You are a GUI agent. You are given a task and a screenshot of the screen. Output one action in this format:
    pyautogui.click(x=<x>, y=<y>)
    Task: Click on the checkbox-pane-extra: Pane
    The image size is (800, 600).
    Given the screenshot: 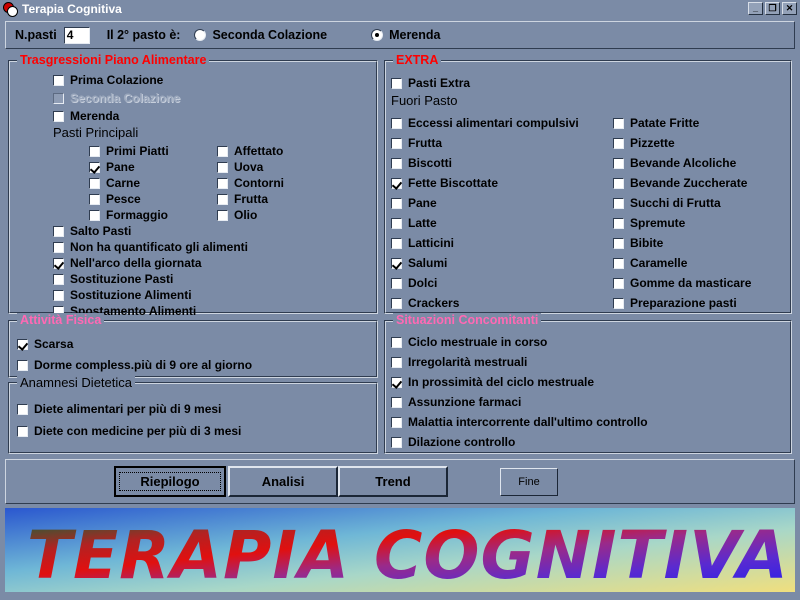 What is the action you would take?
    pyautogui.click(x=414, y=203)
    